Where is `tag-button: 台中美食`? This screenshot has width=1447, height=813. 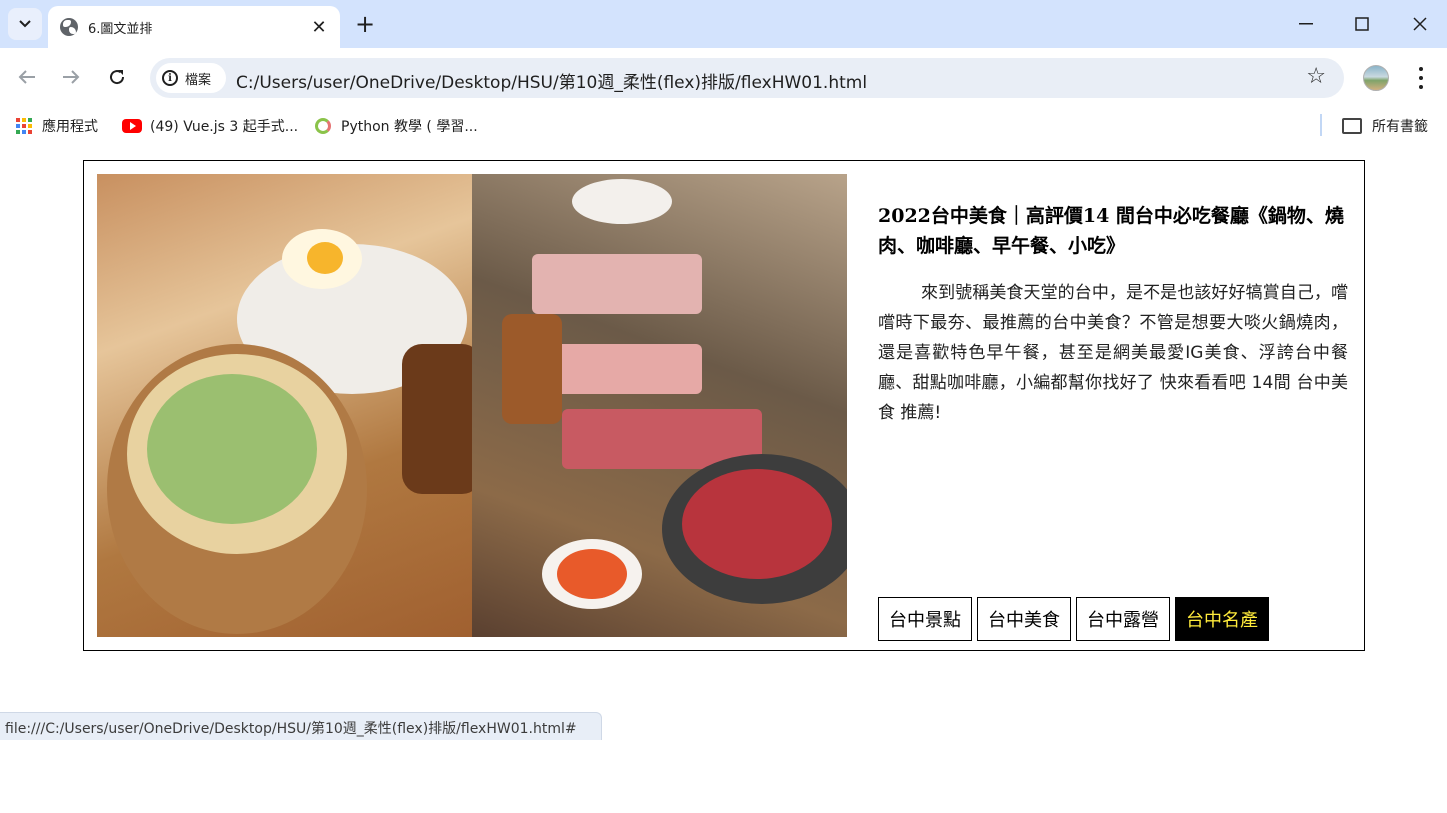
tag-button: 台中美食 is located at coordinates (1024, 619).